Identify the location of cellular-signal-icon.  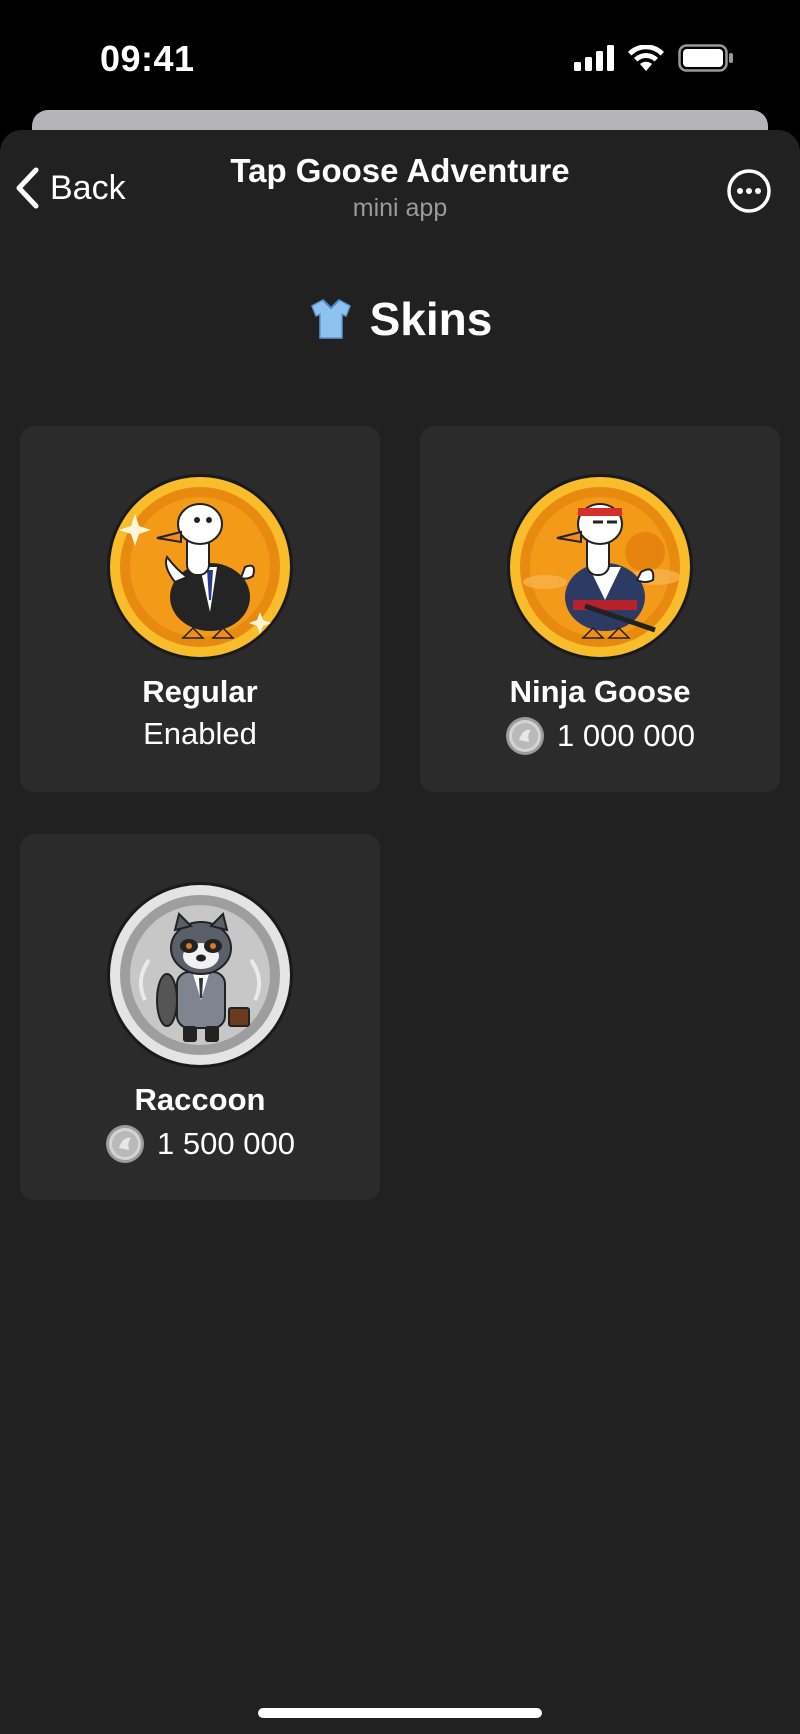
(594, 58).